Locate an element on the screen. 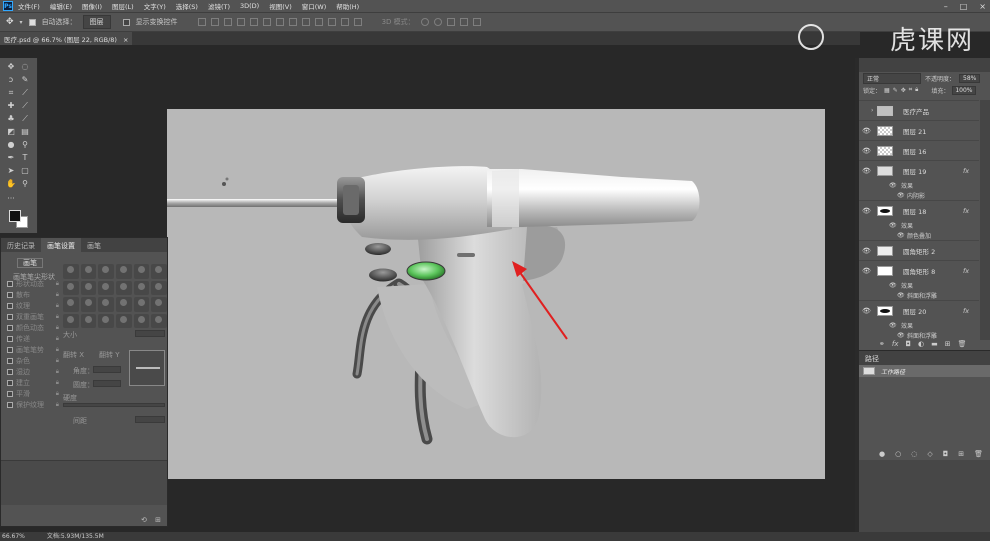  align-center-icon is located at coordinates (253, 22).